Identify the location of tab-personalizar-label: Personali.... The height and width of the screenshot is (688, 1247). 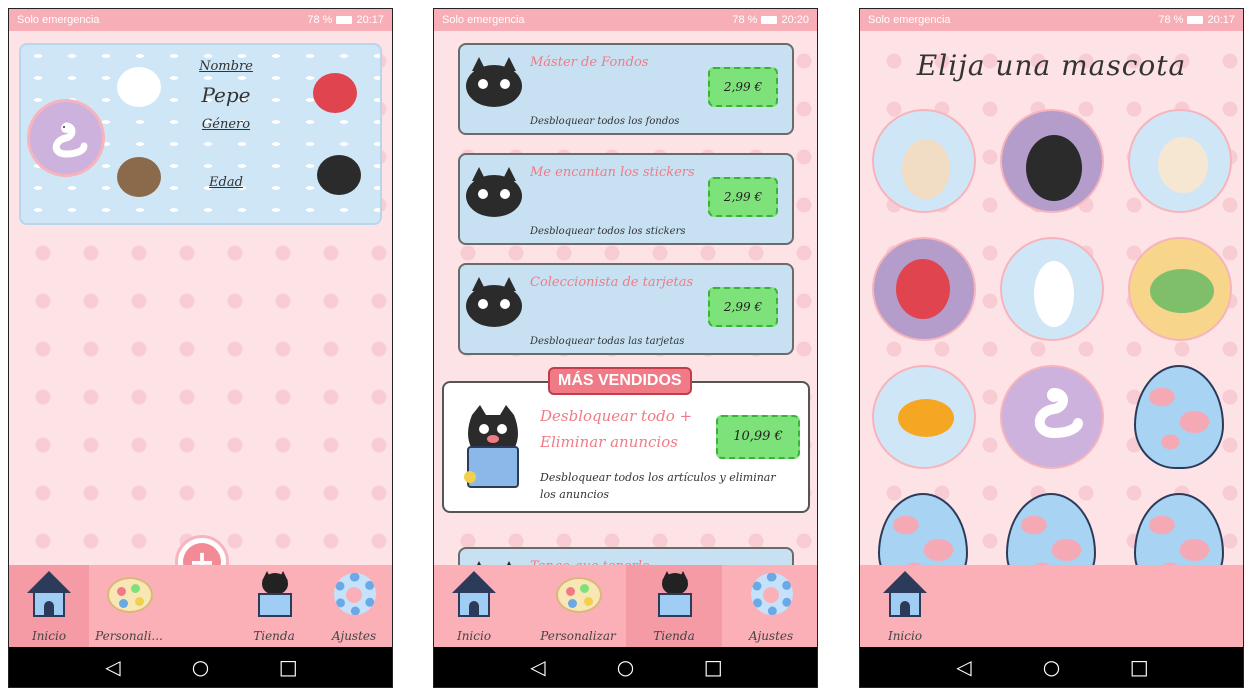
(129, 636).